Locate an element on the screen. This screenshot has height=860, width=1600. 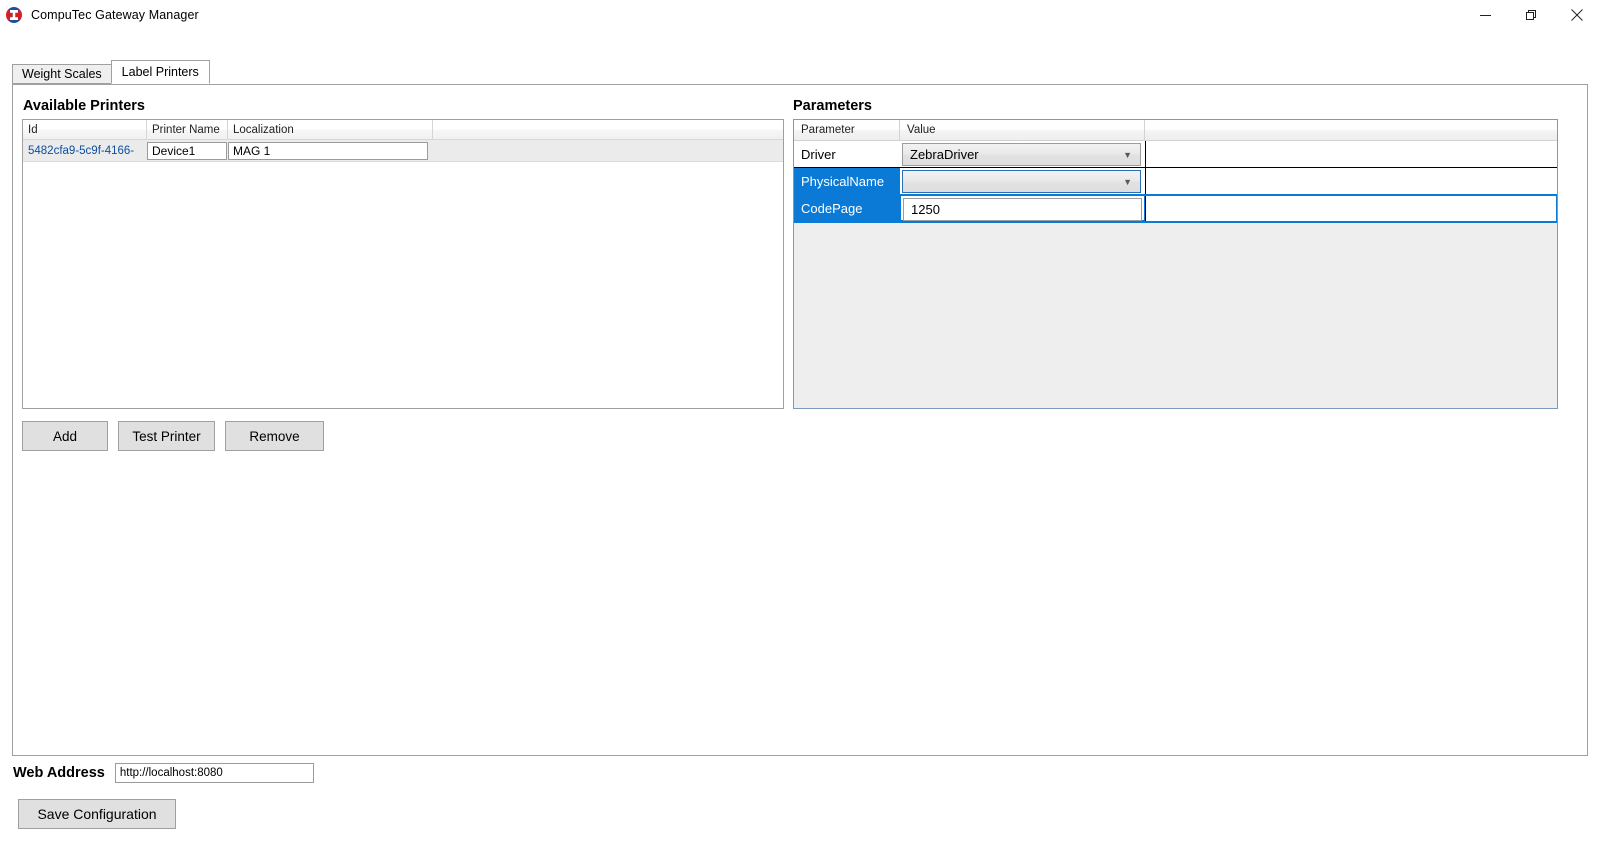
test-printer-button: Test Printer is located at coordinates (166, 436).